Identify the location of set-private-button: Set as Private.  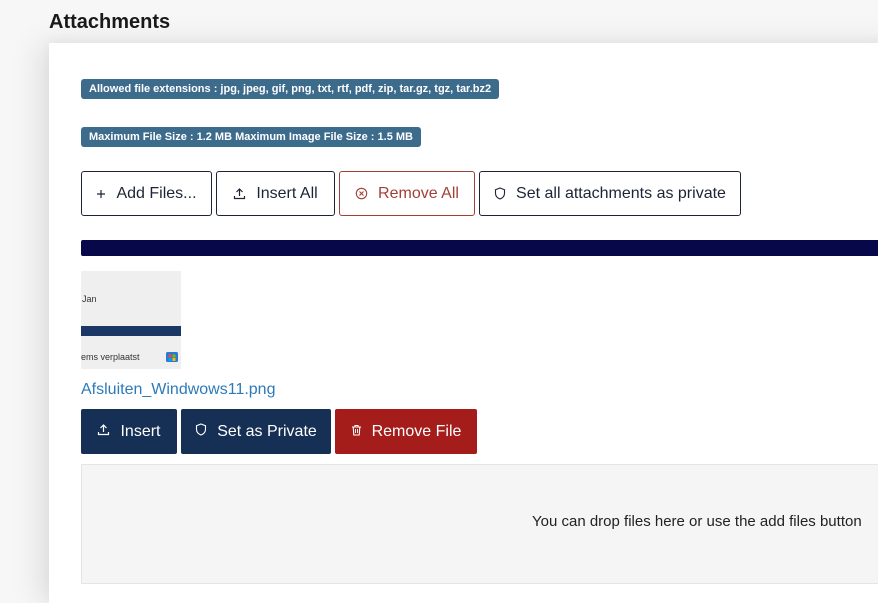
(256, 431).